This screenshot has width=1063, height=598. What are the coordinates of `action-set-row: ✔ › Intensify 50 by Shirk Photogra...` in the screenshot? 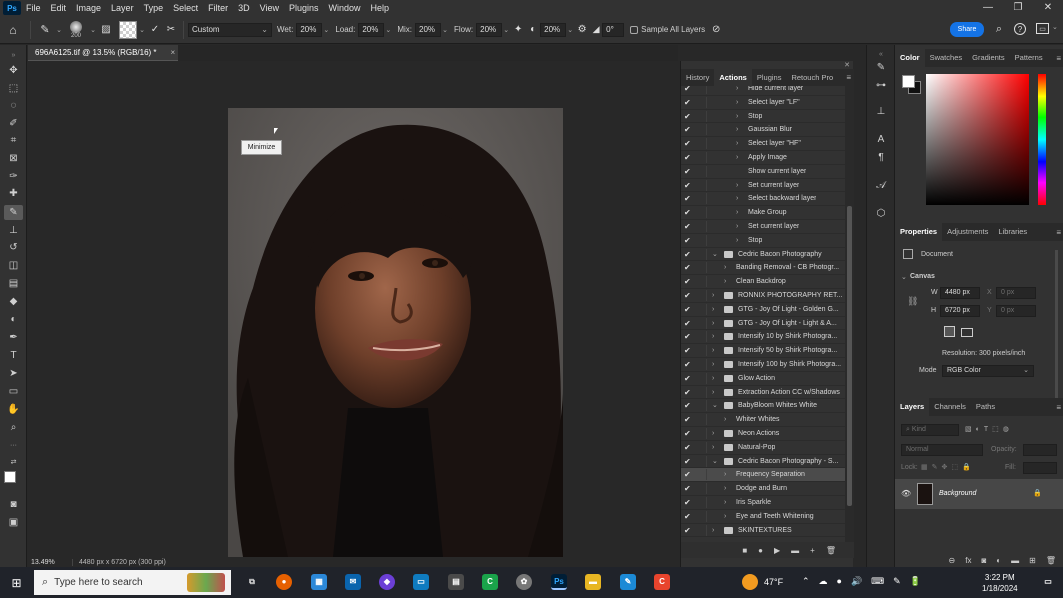 It's located at (763, 351).